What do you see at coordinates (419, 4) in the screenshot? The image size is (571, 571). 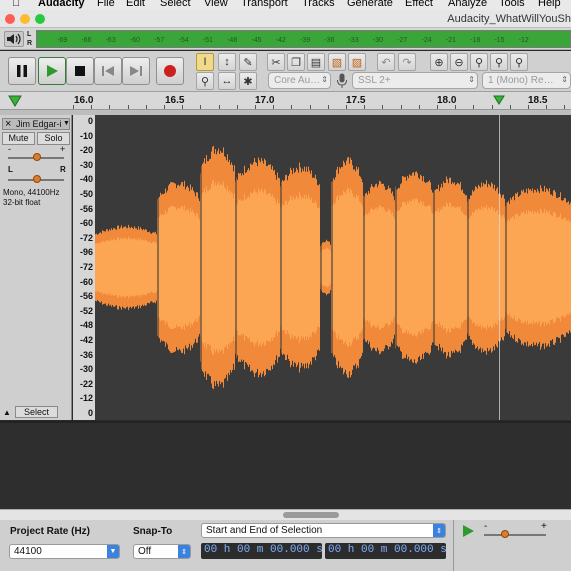 I see `menu-effect: Effect` at bounding box center [419, 4].